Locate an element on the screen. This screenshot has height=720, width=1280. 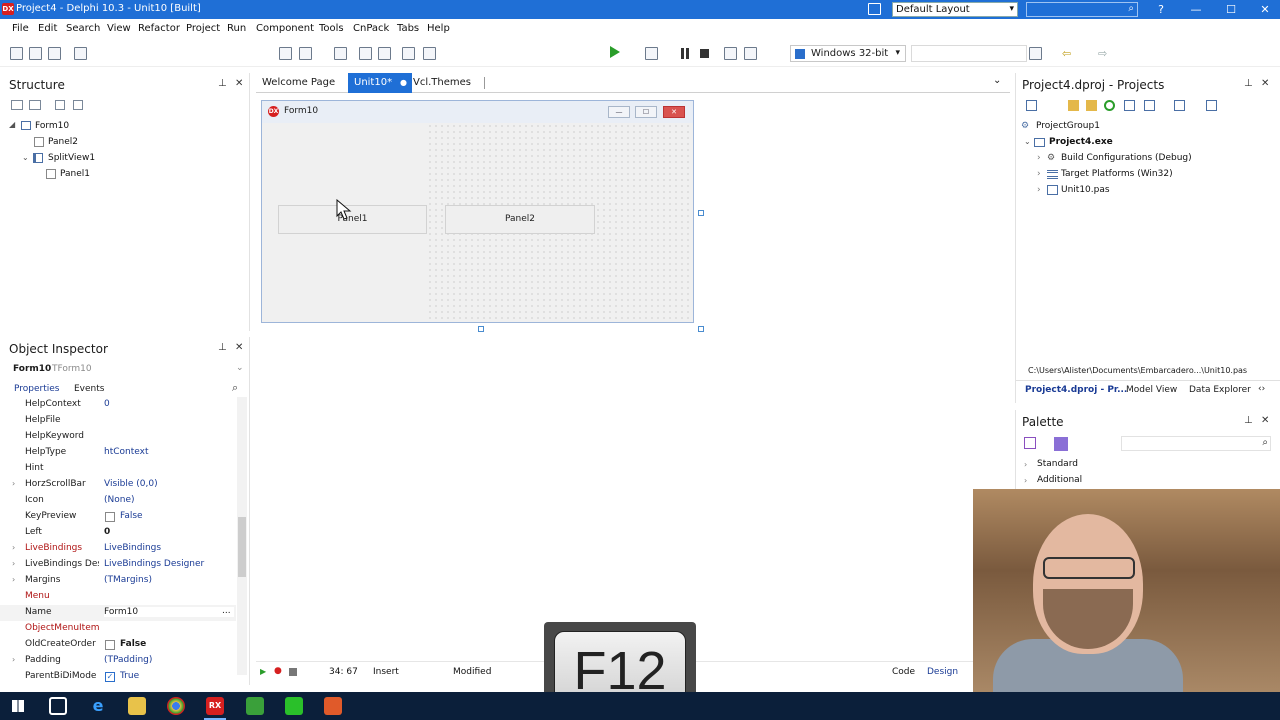
desktop-layout-icon is located at coordinates (874, 9).